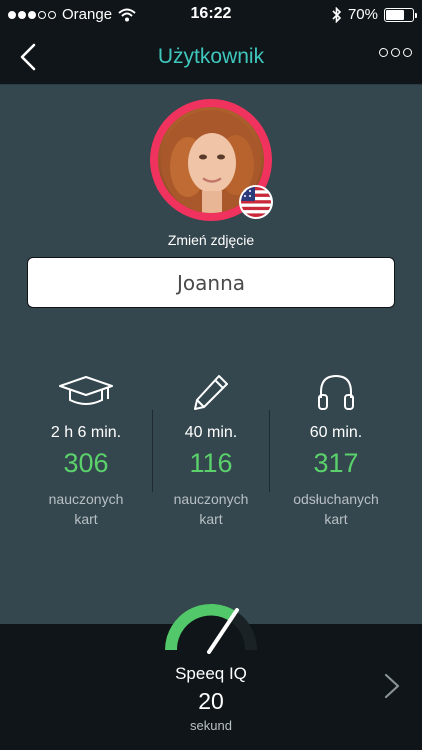  Describe the element at coordinates (395, 14) in the screenshot. I see `battery-fill` at that location.